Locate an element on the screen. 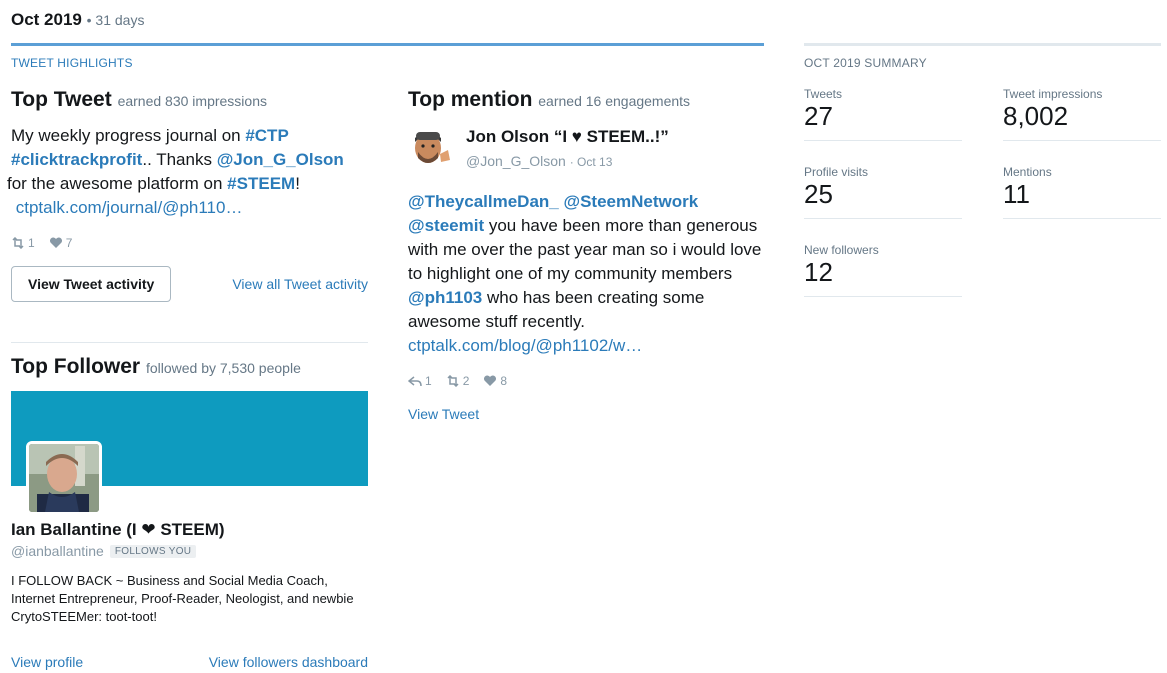 Image resolution: width=1167 pixels, height=673 pixels. retweet-count: 2 is located at coordinates (466, 381).